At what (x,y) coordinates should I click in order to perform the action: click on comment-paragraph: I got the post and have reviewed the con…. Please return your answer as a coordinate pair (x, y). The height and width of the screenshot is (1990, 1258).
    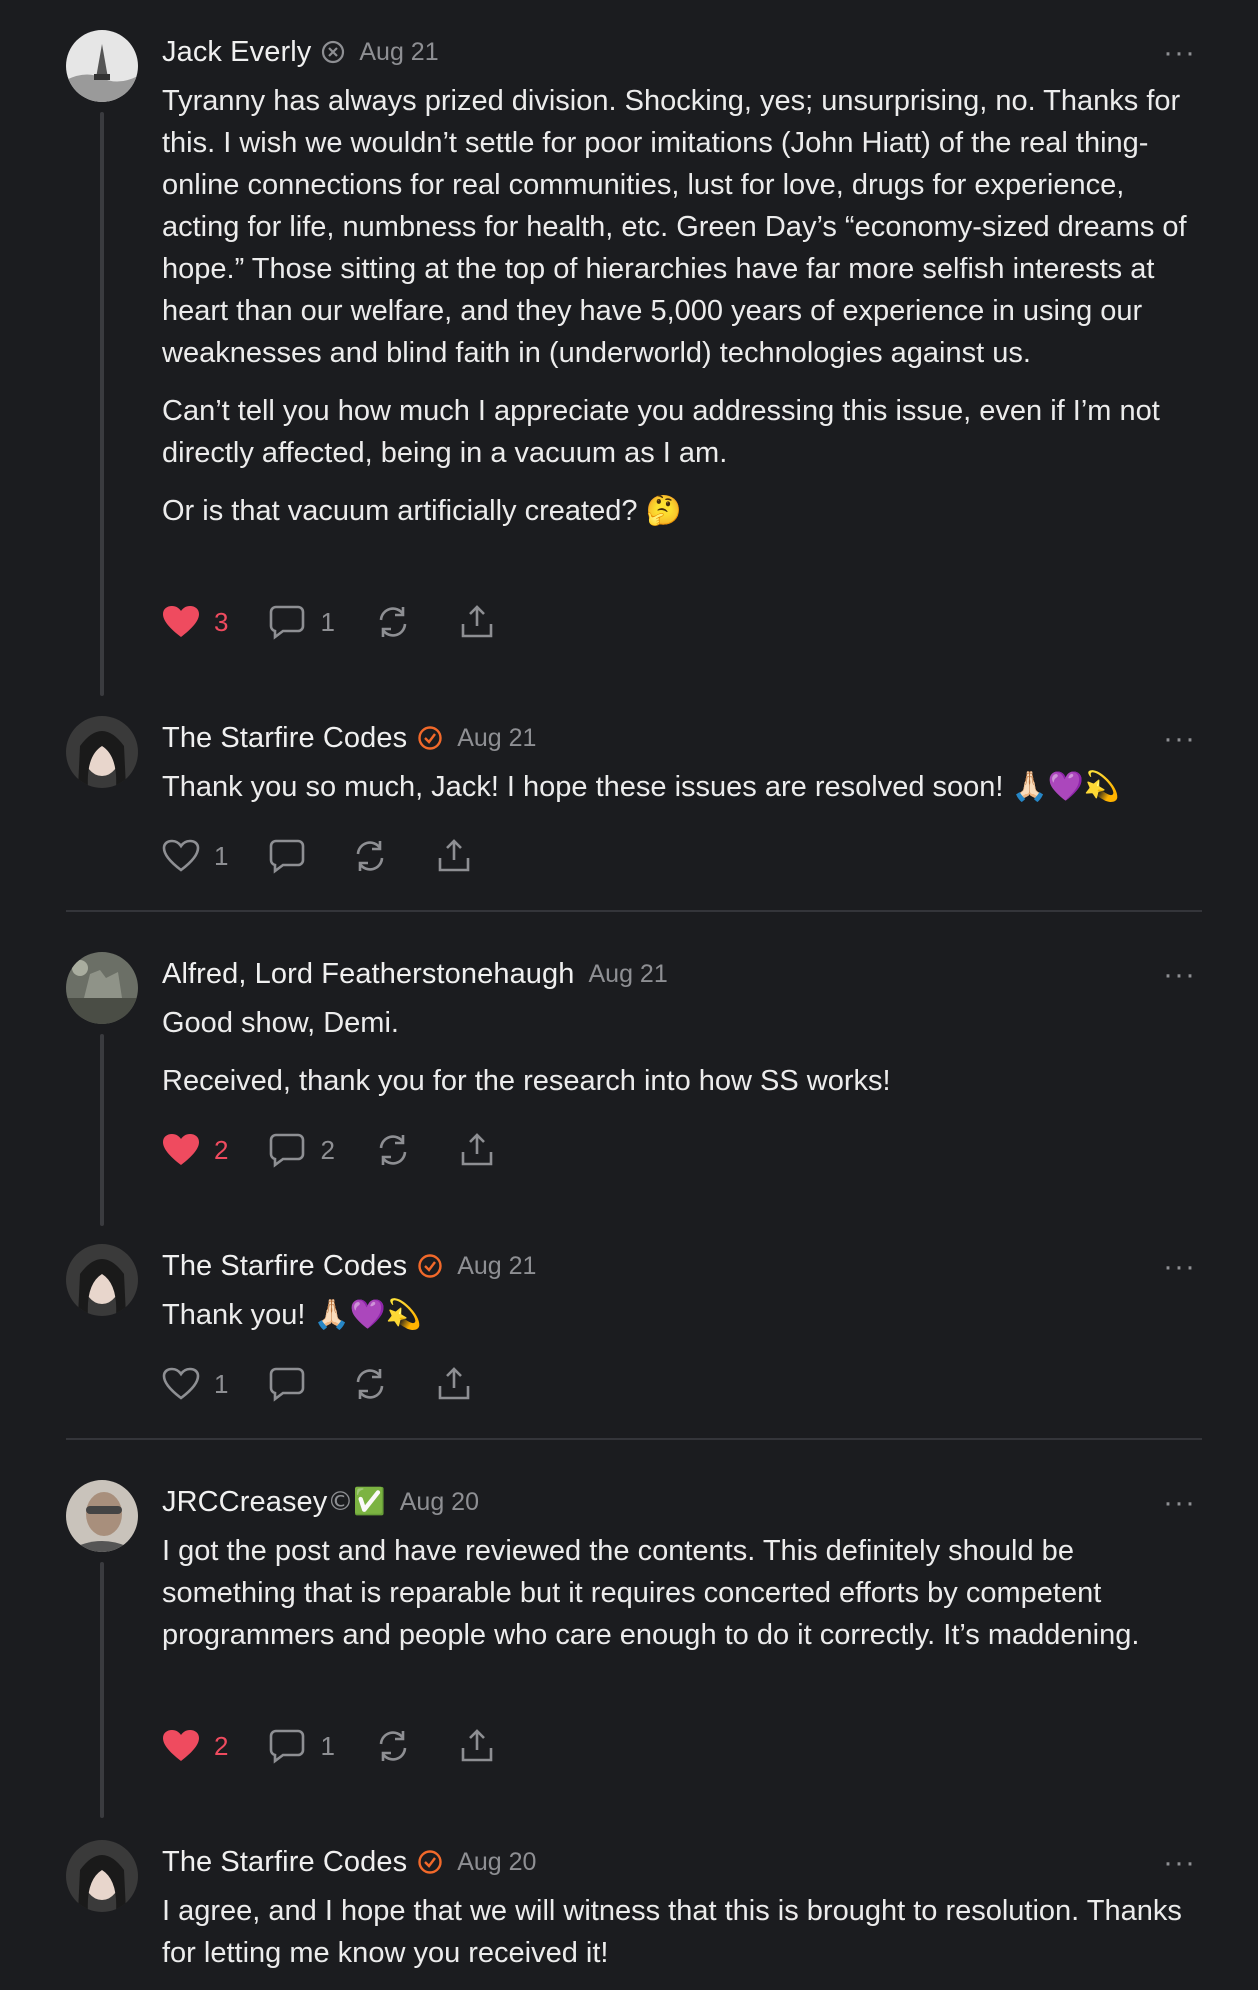
    Looking at the image, I should click on (651, 1593).